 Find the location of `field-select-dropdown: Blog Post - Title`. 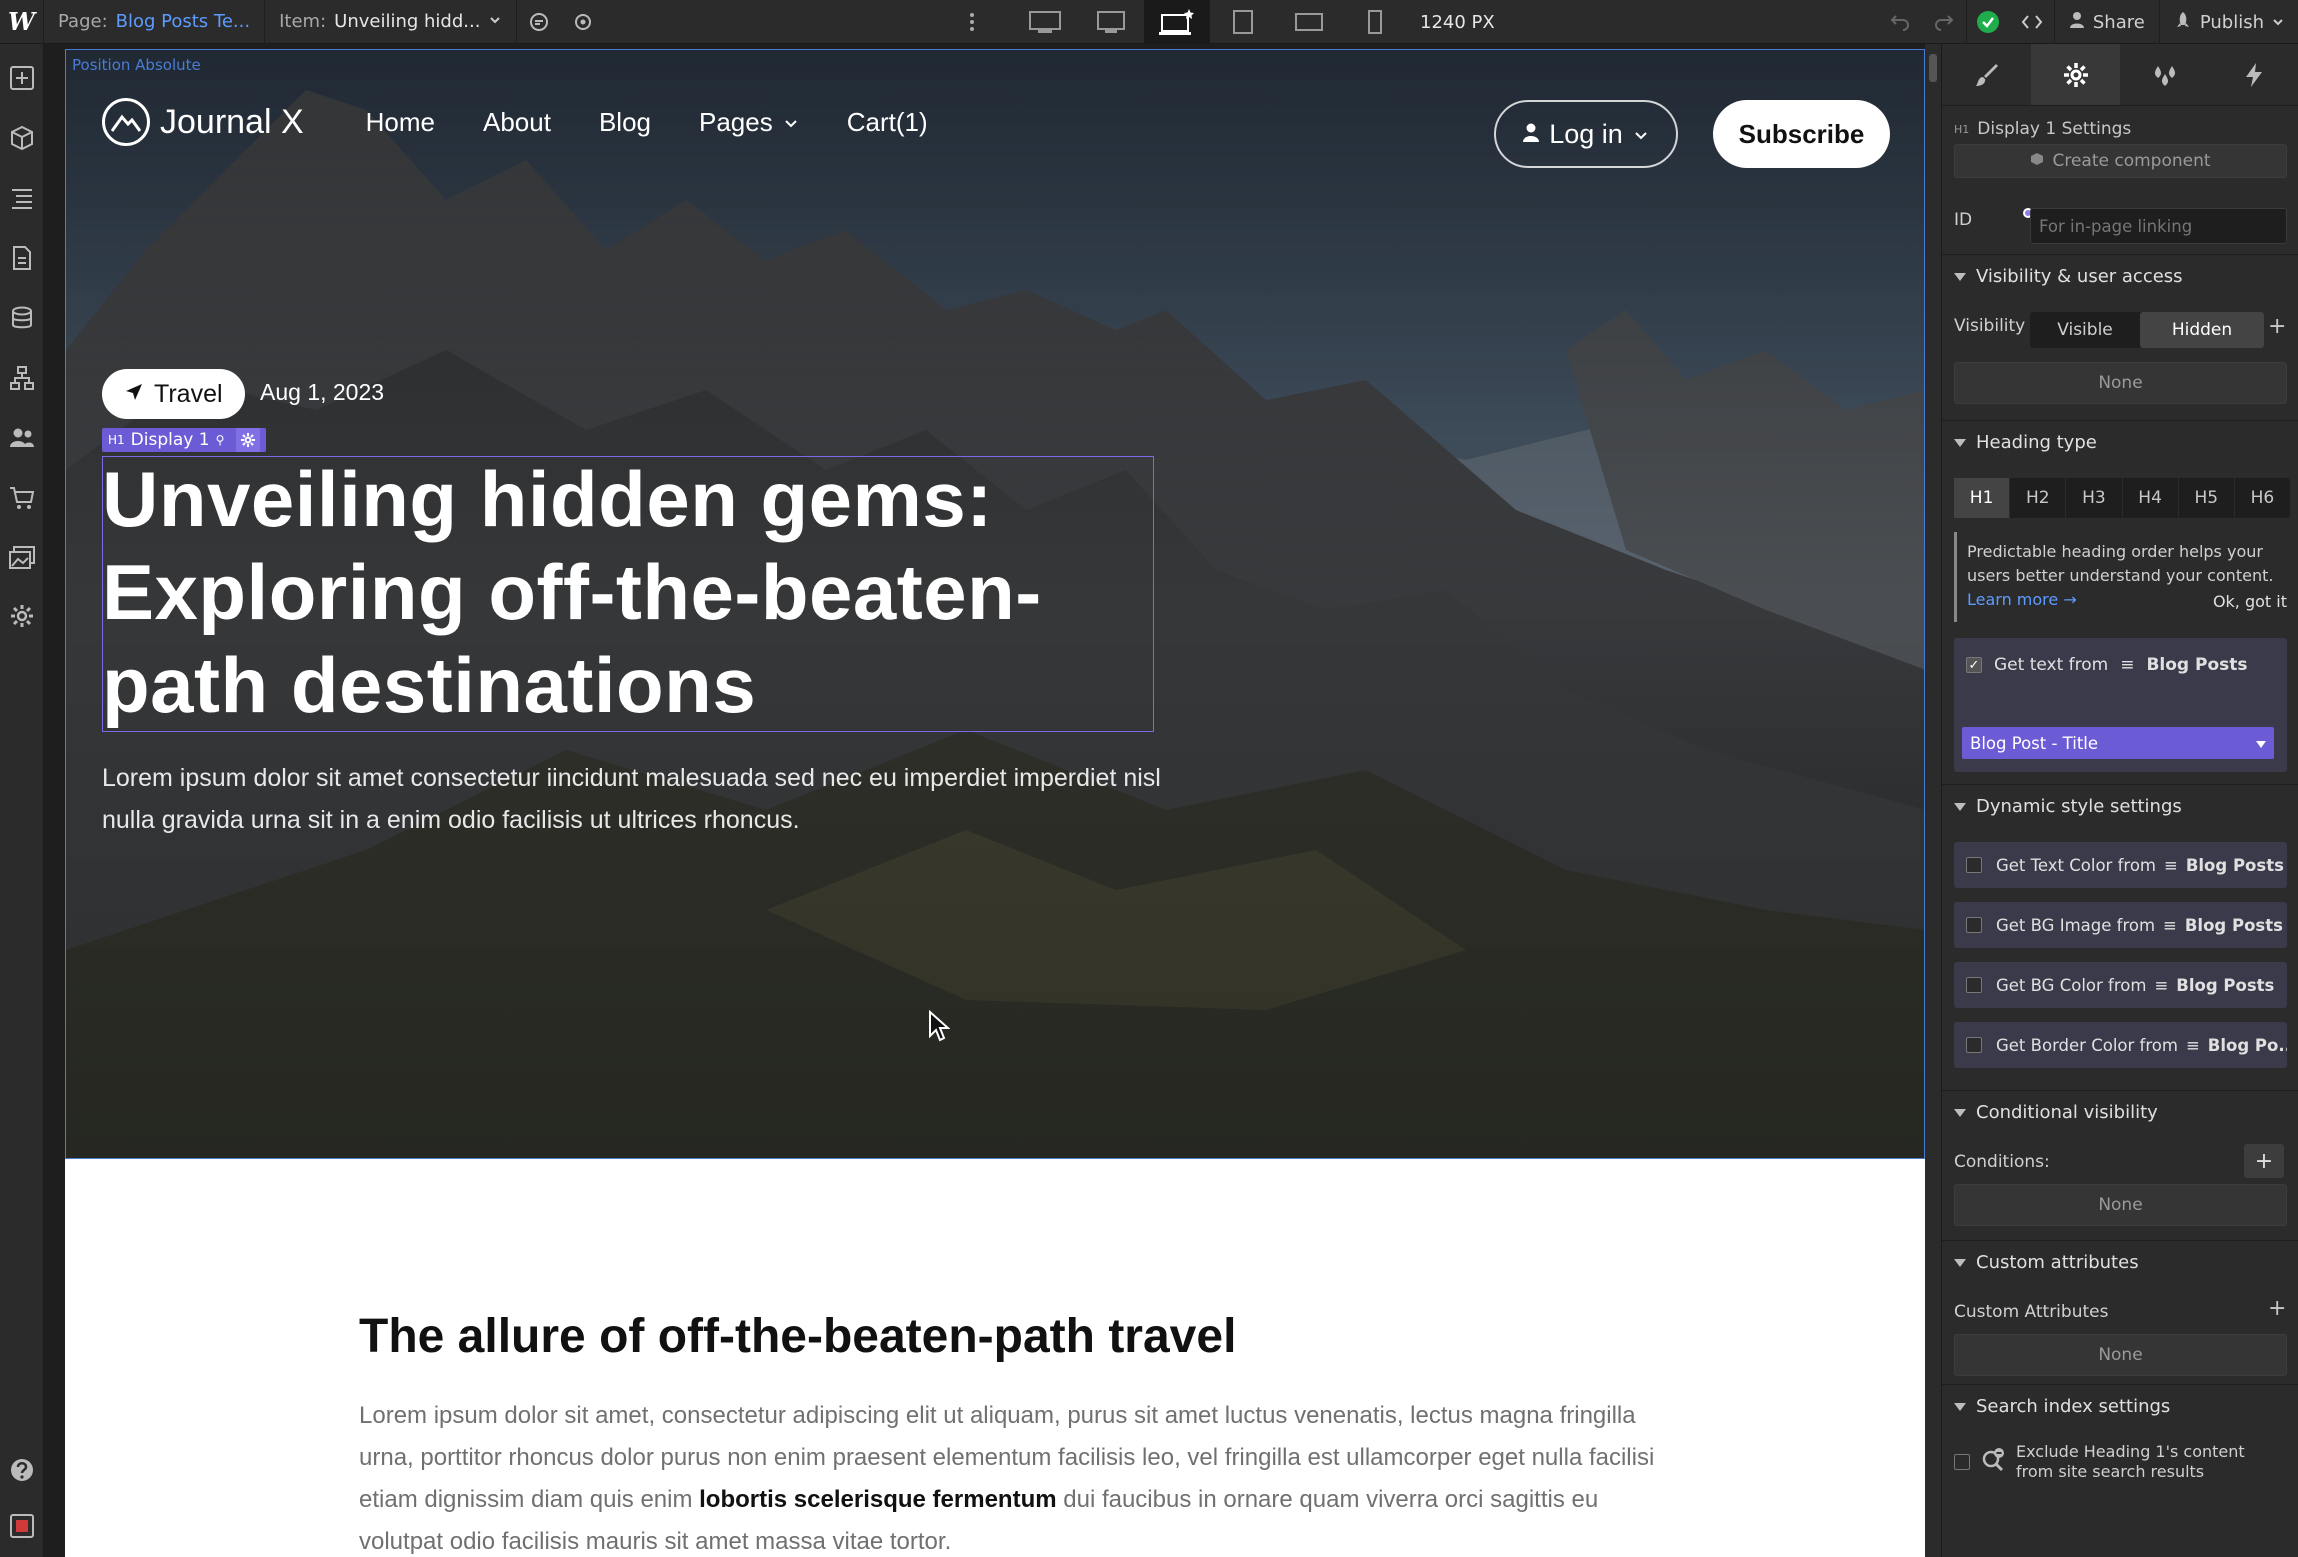

field-select-dropdown: Blog Post - Title is located at coordinates (2118, 743).